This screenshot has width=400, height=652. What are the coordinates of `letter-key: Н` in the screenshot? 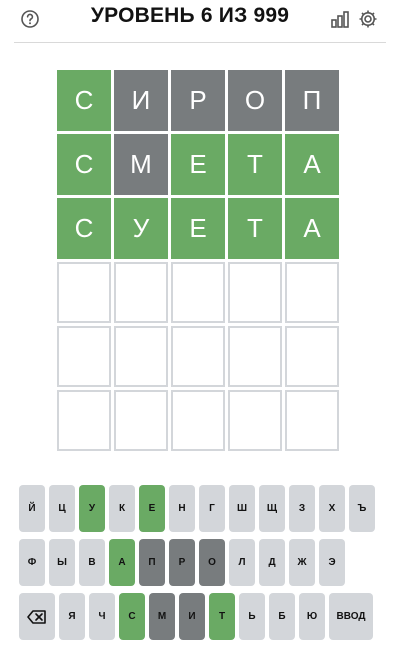 It's located at (182, 508).